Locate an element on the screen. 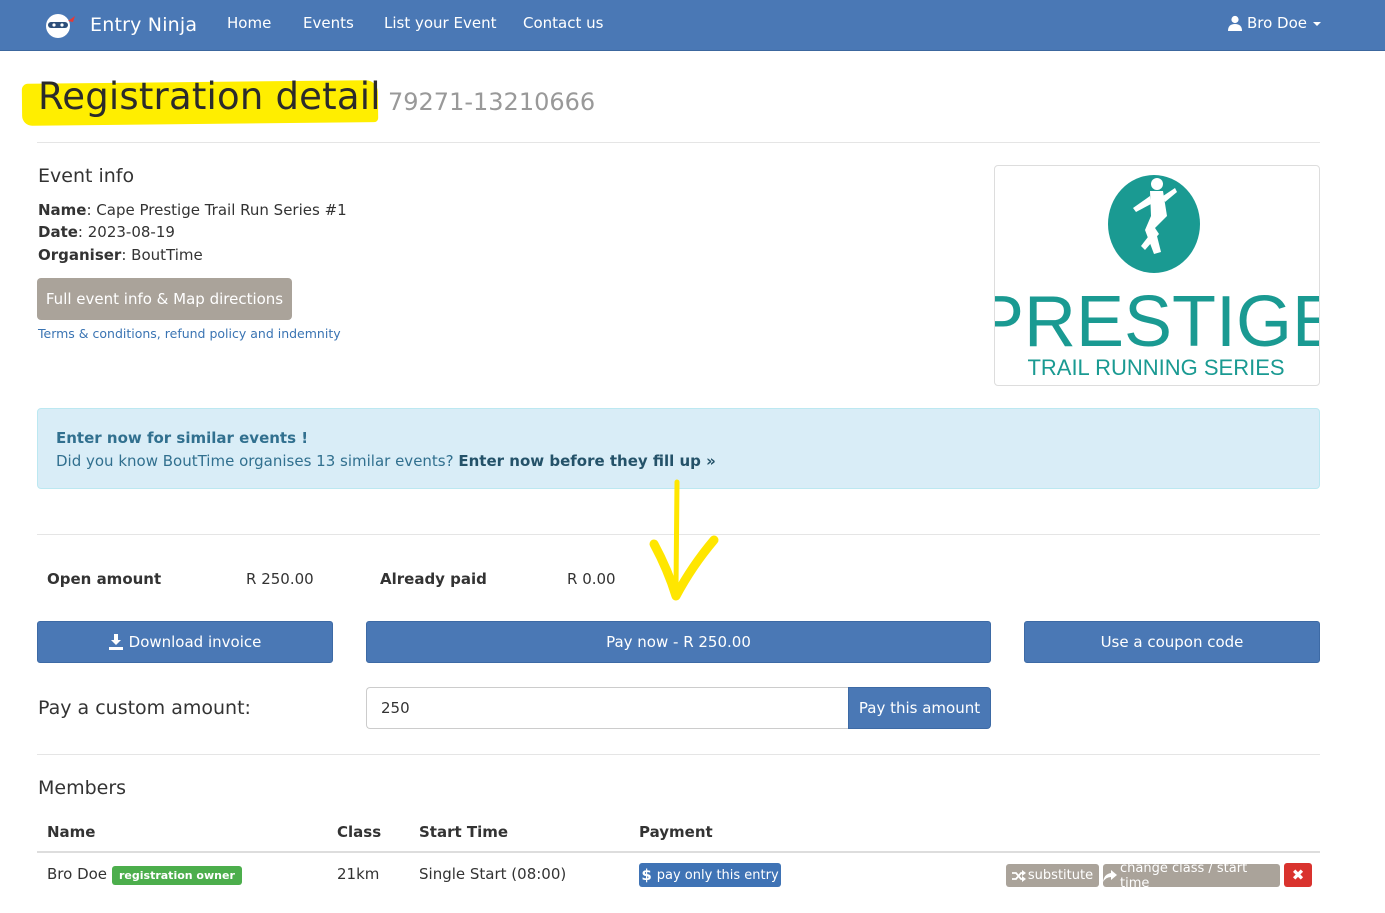 This screenshot has height=913, width=1385. registration-reference: 79271-13210666 is located at coordinates (492, 102).